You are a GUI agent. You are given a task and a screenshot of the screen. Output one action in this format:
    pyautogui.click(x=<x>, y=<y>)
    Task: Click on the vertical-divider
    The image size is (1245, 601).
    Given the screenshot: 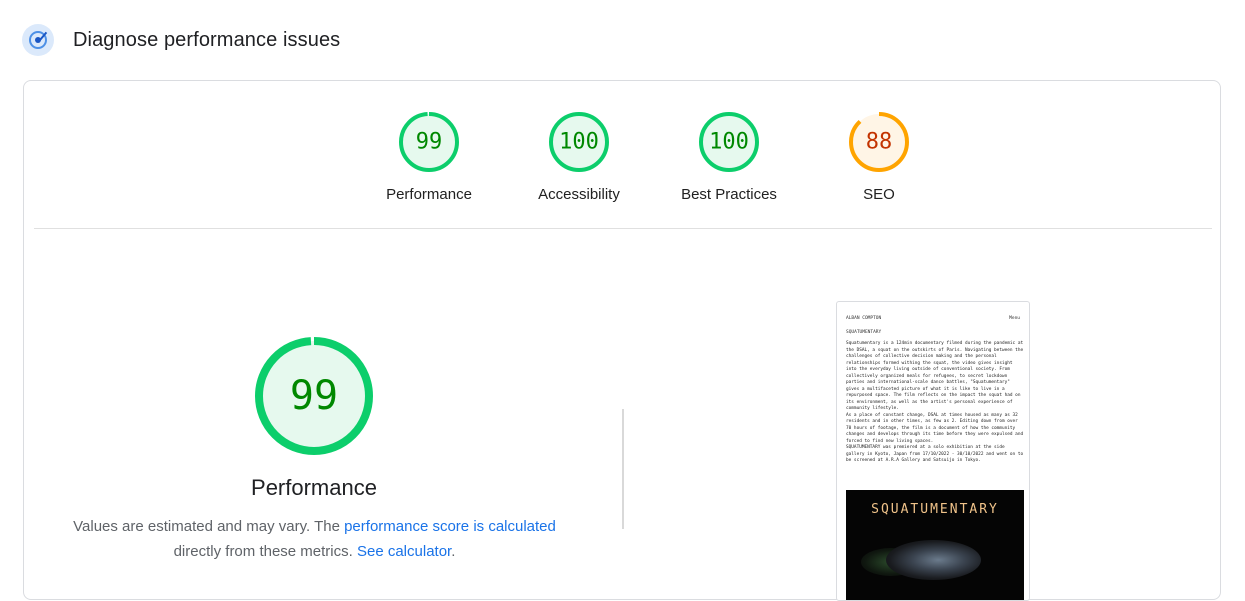 What is the action you would take?
    pyautogui.click(x=623, y=469)
    